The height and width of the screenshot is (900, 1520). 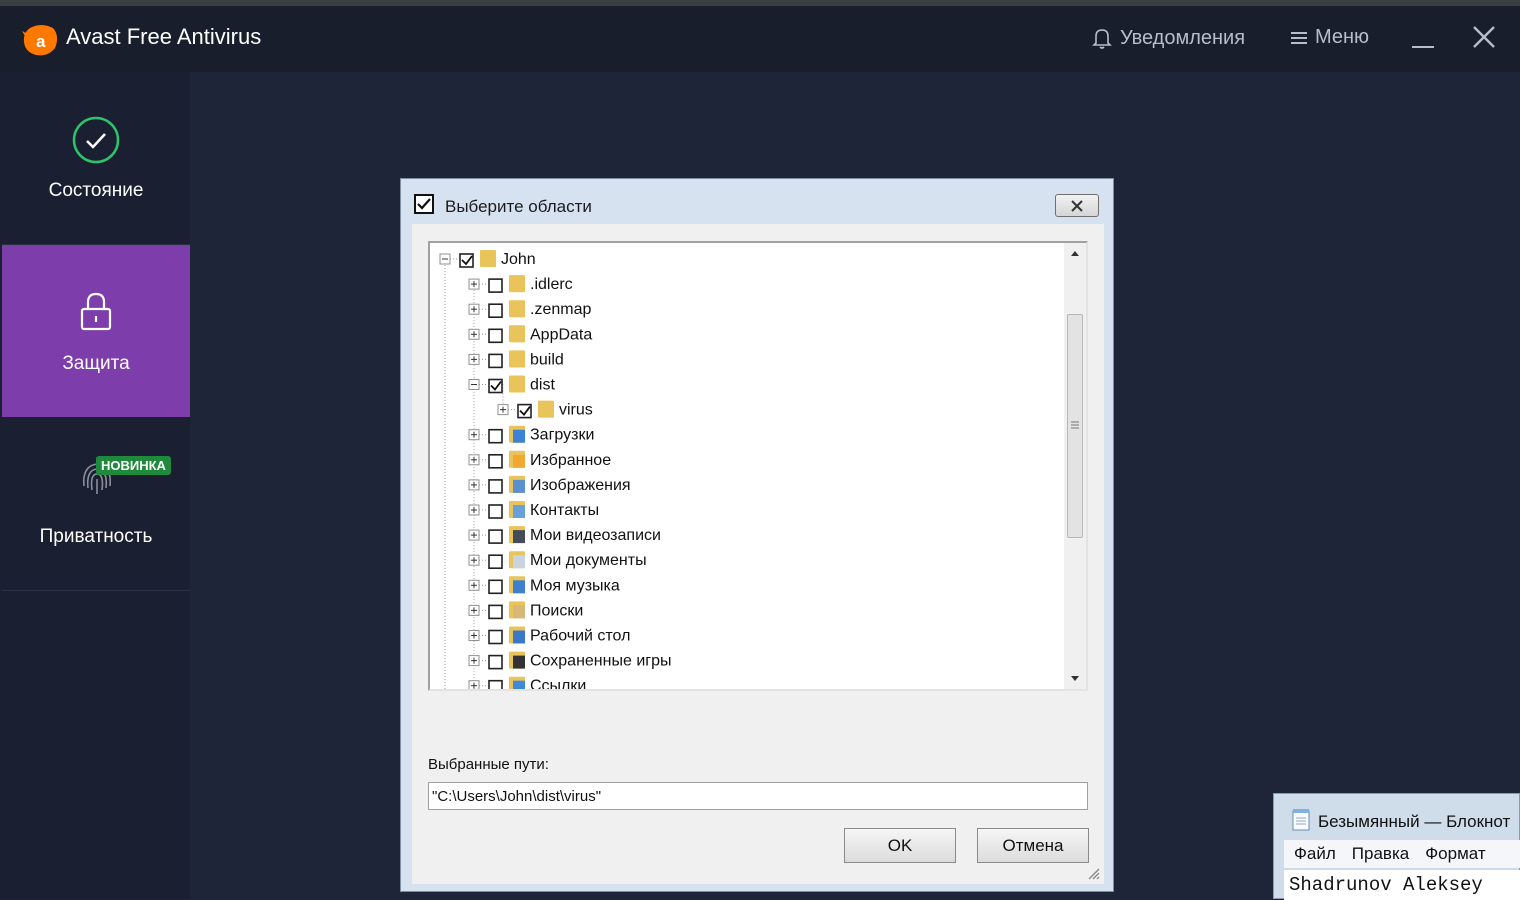 I want to click on tree-row-8: Избранное, so click(x=539, y=459).